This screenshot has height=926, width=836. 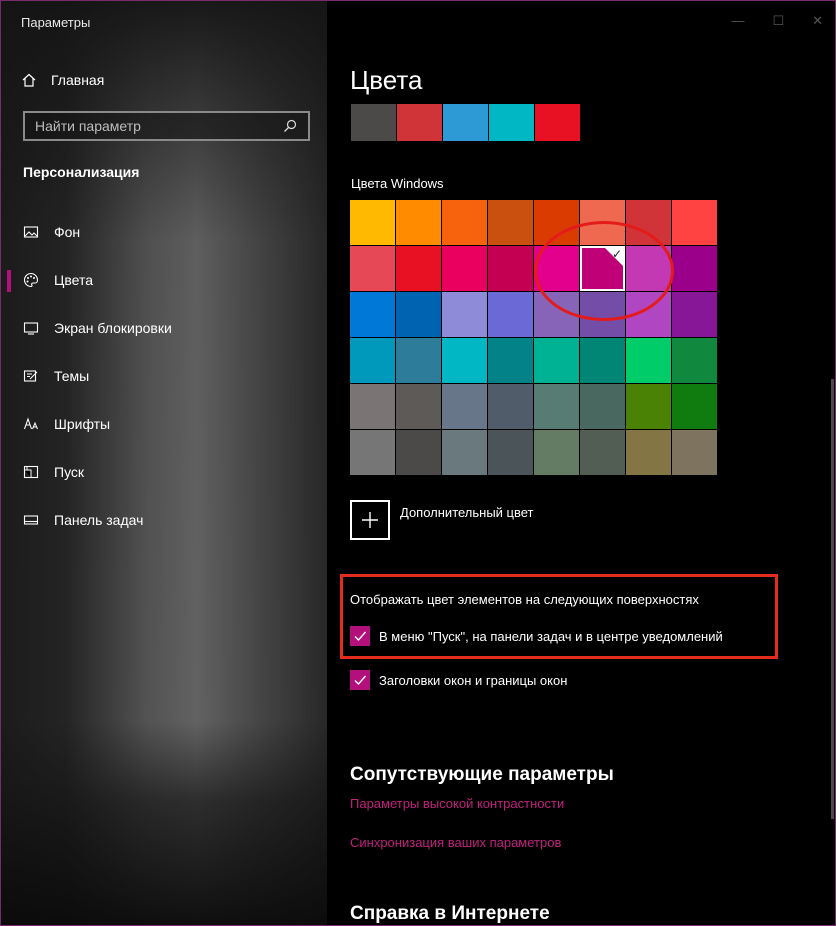 What do you see at coordinates (164, 280) in the screenshot?
I see `sidebar-item-colors: Цвета` at bounding box center [164, 280].